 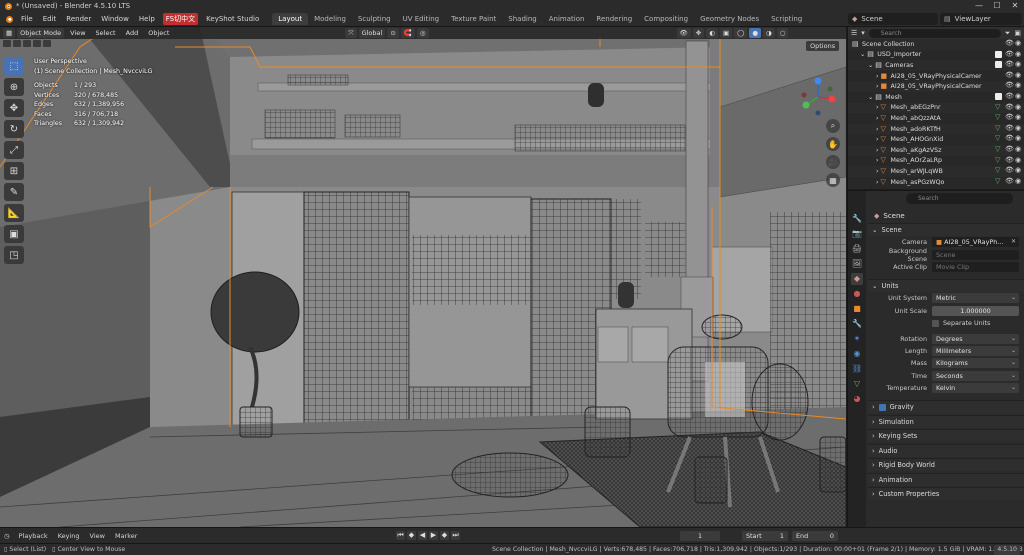 What do you see at coordinates (14, 255) in the screenshot?
I see `add-object-tool-icon: ◳` at bounding box center [14, 255].